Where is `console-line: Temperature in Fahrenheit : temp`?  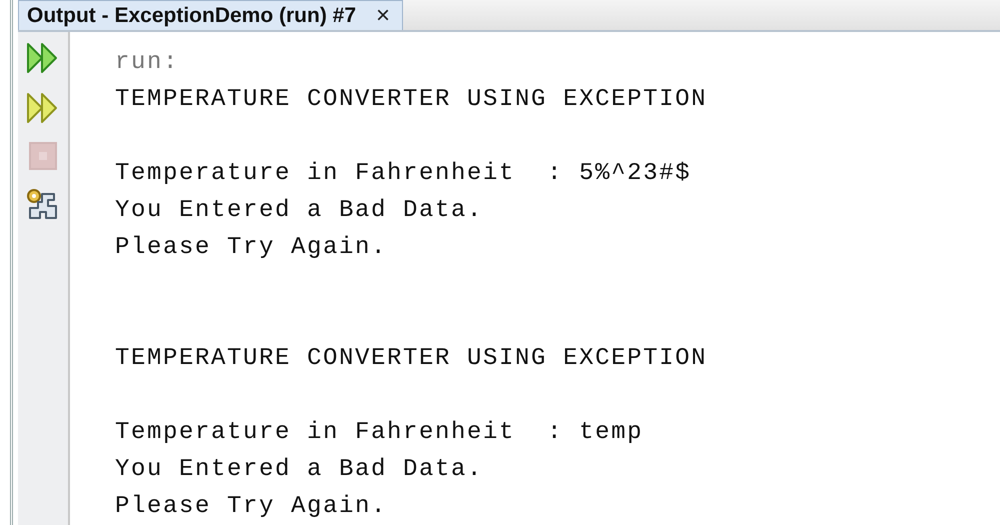 console-line: Temperature in Fahrenheit : temp is located at coordinates (379, 433).